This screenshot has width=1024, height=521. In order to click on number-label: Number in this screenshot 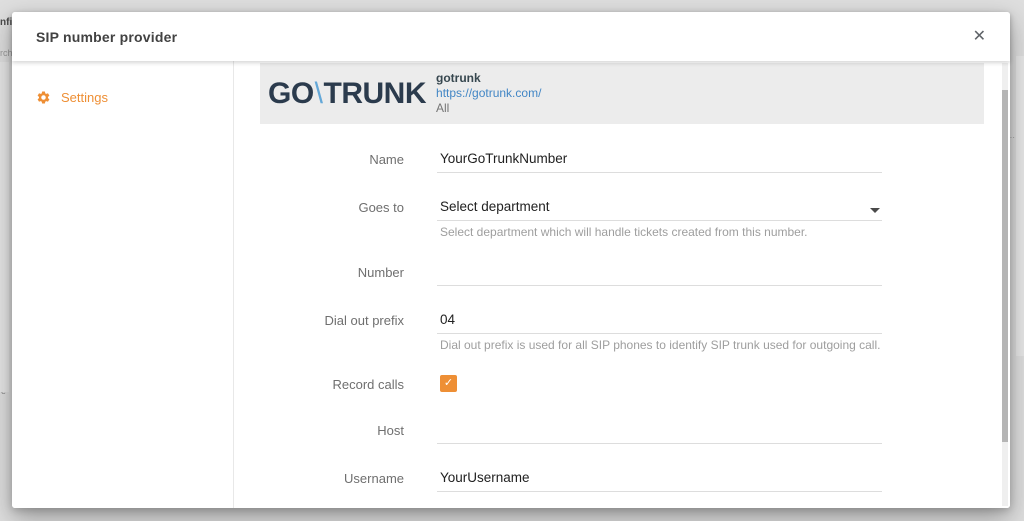, I will do `click(380, 272)`.